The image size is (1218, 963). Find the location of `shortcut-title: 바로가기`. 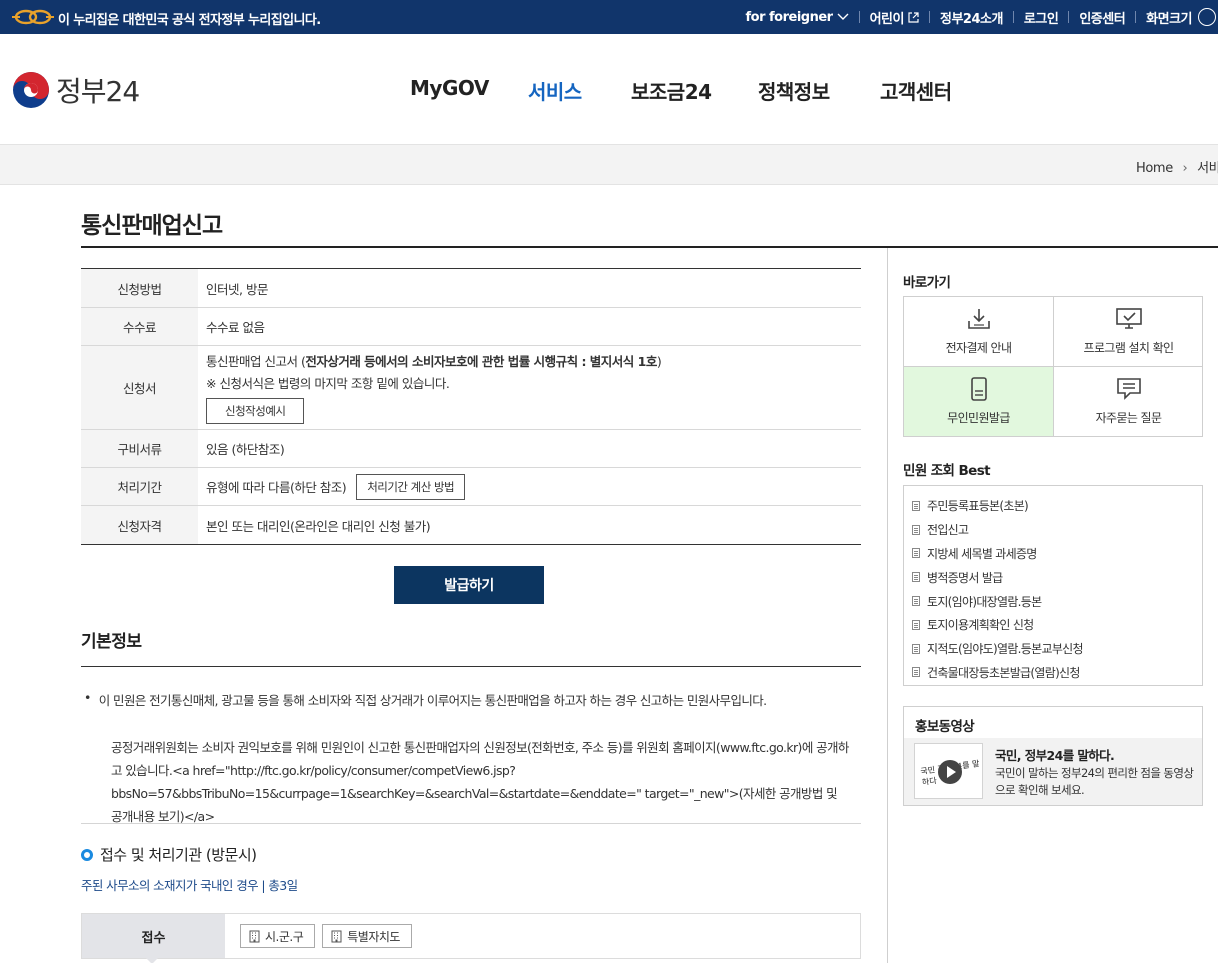

shortcut-title: 바로가기 is located at coordinates (927, 283).